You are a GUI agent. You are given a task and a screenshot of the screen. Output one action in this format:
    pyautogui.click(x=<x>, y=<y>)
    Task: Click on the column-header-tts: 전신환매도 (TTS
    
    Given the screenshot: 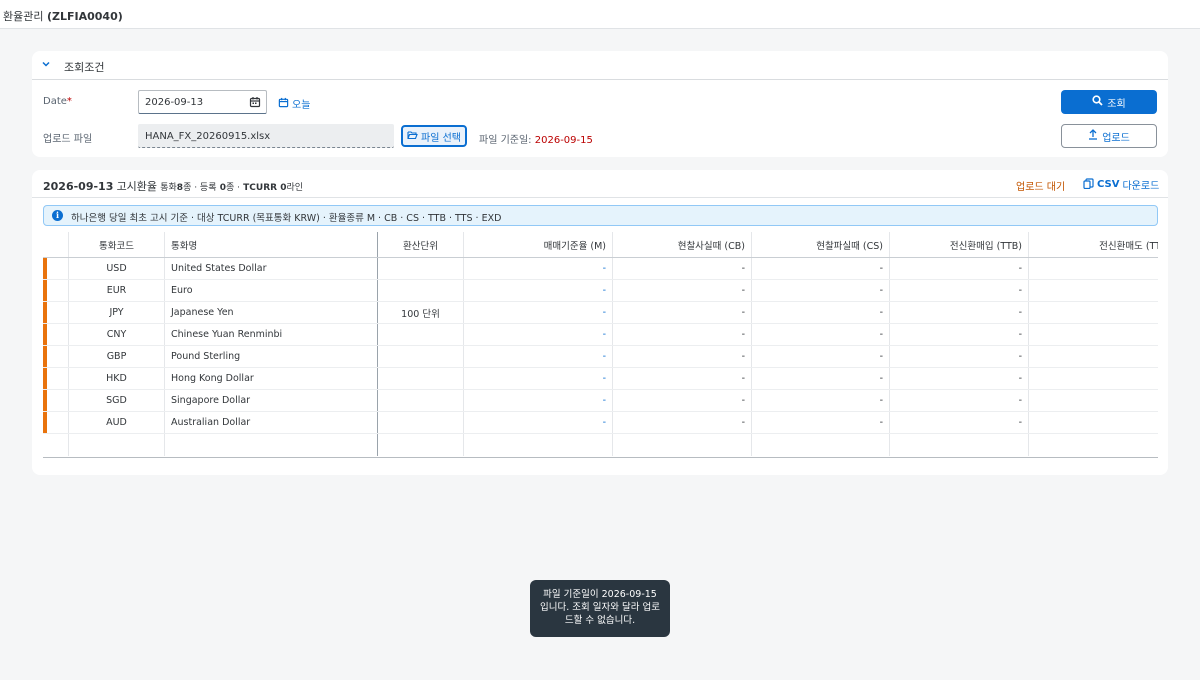 What is the action you would take?
    pyautogui.click(x=1093, y=244)
    